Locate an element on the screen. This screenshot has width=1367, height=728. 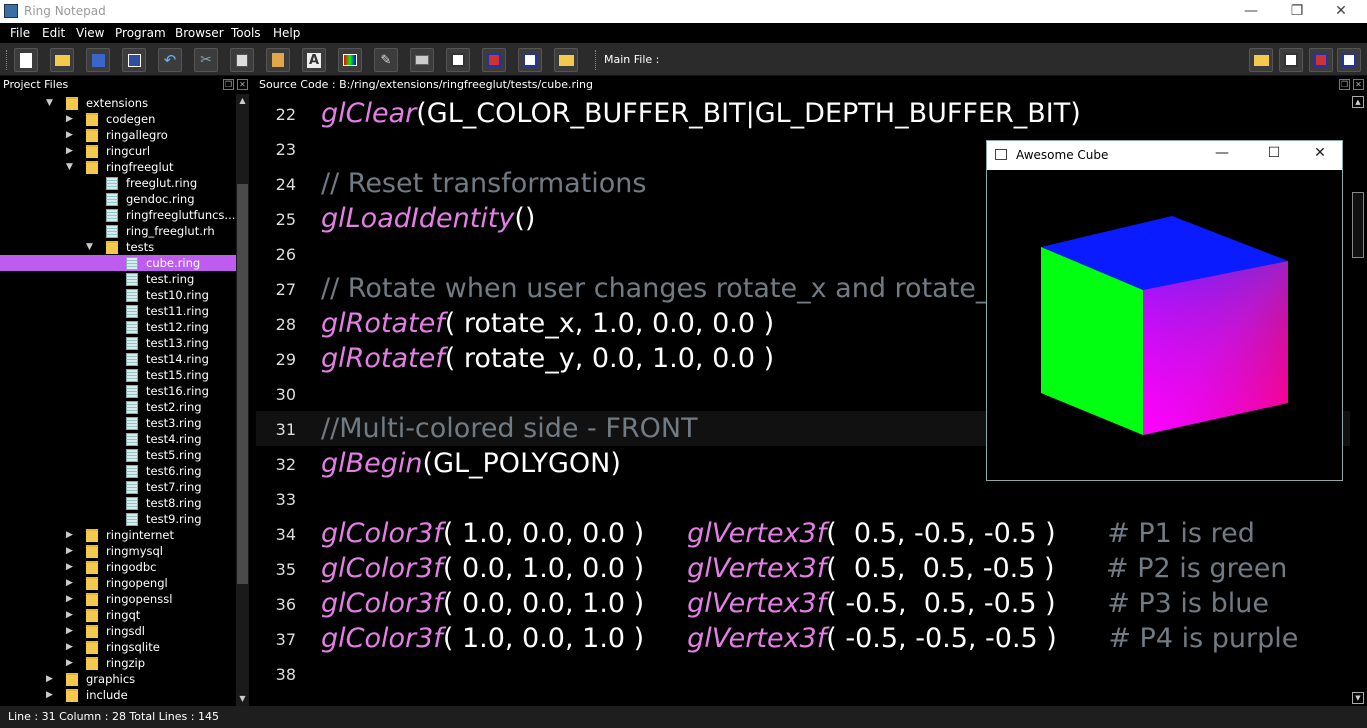
tree-folder: ▶ ringallegro is located at coordinates (118, 135).